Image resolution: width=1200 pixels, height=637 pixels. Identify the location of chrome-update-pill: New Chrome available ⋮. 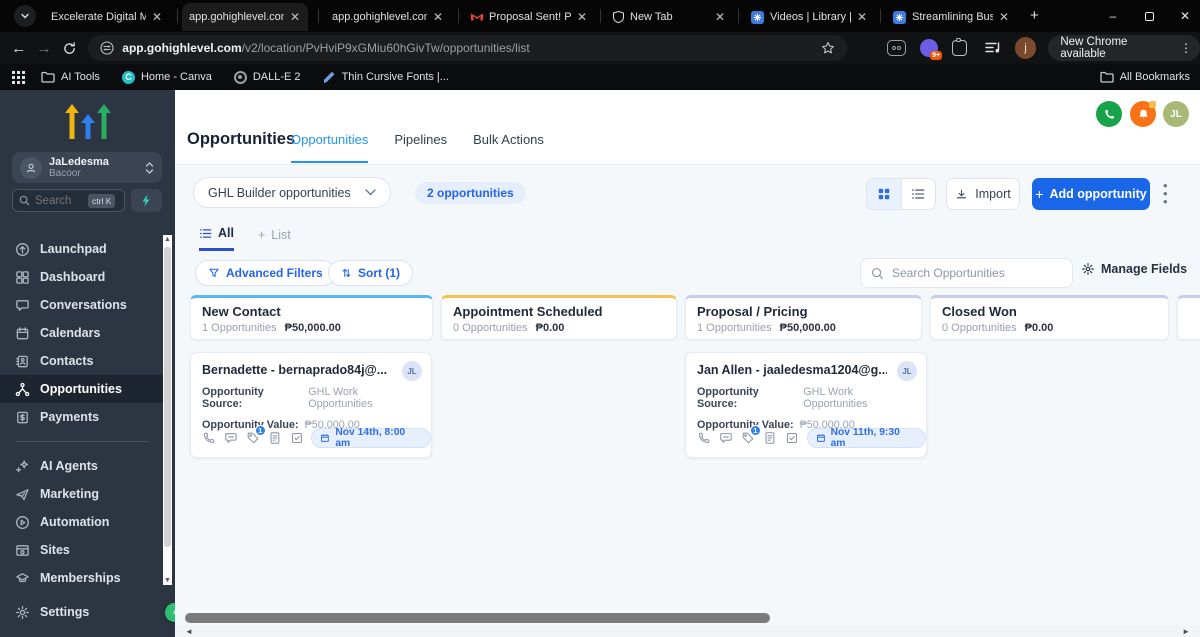
(1124, 48).